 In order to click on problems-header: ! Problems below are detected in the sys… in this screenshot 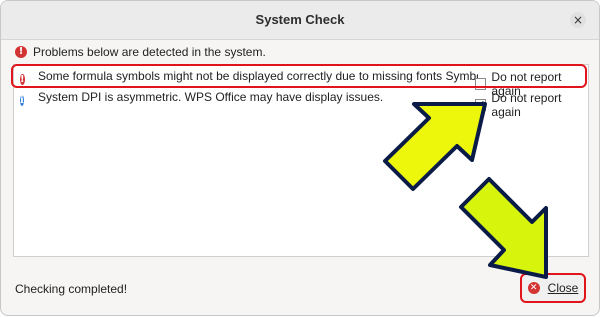, I will do `click(140, 52)`.